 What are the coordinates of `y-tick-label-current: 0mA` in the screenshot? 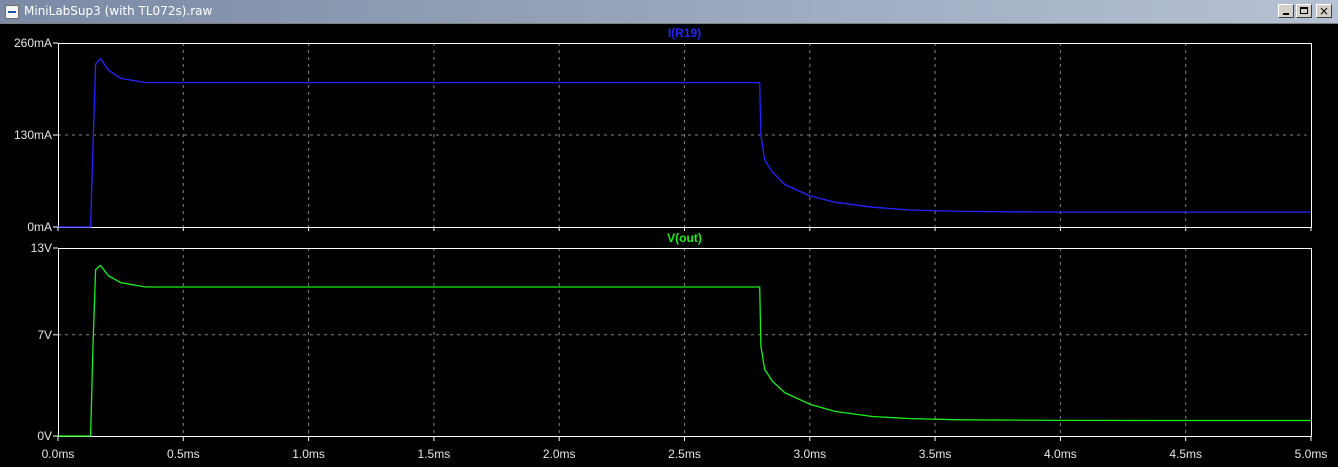 It's located at (39, 227).